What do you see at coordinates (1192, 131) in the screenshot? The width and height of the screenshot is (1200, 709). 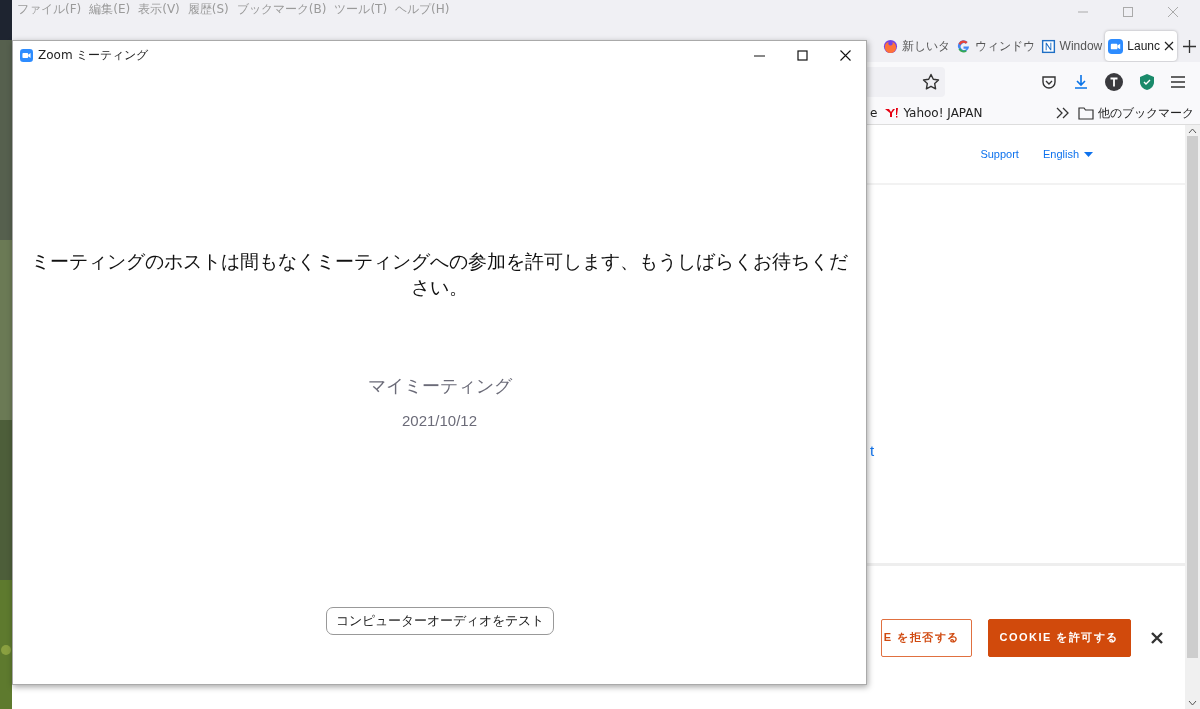 I see `scroll-up-icon` at bounding box center [1192, 131].